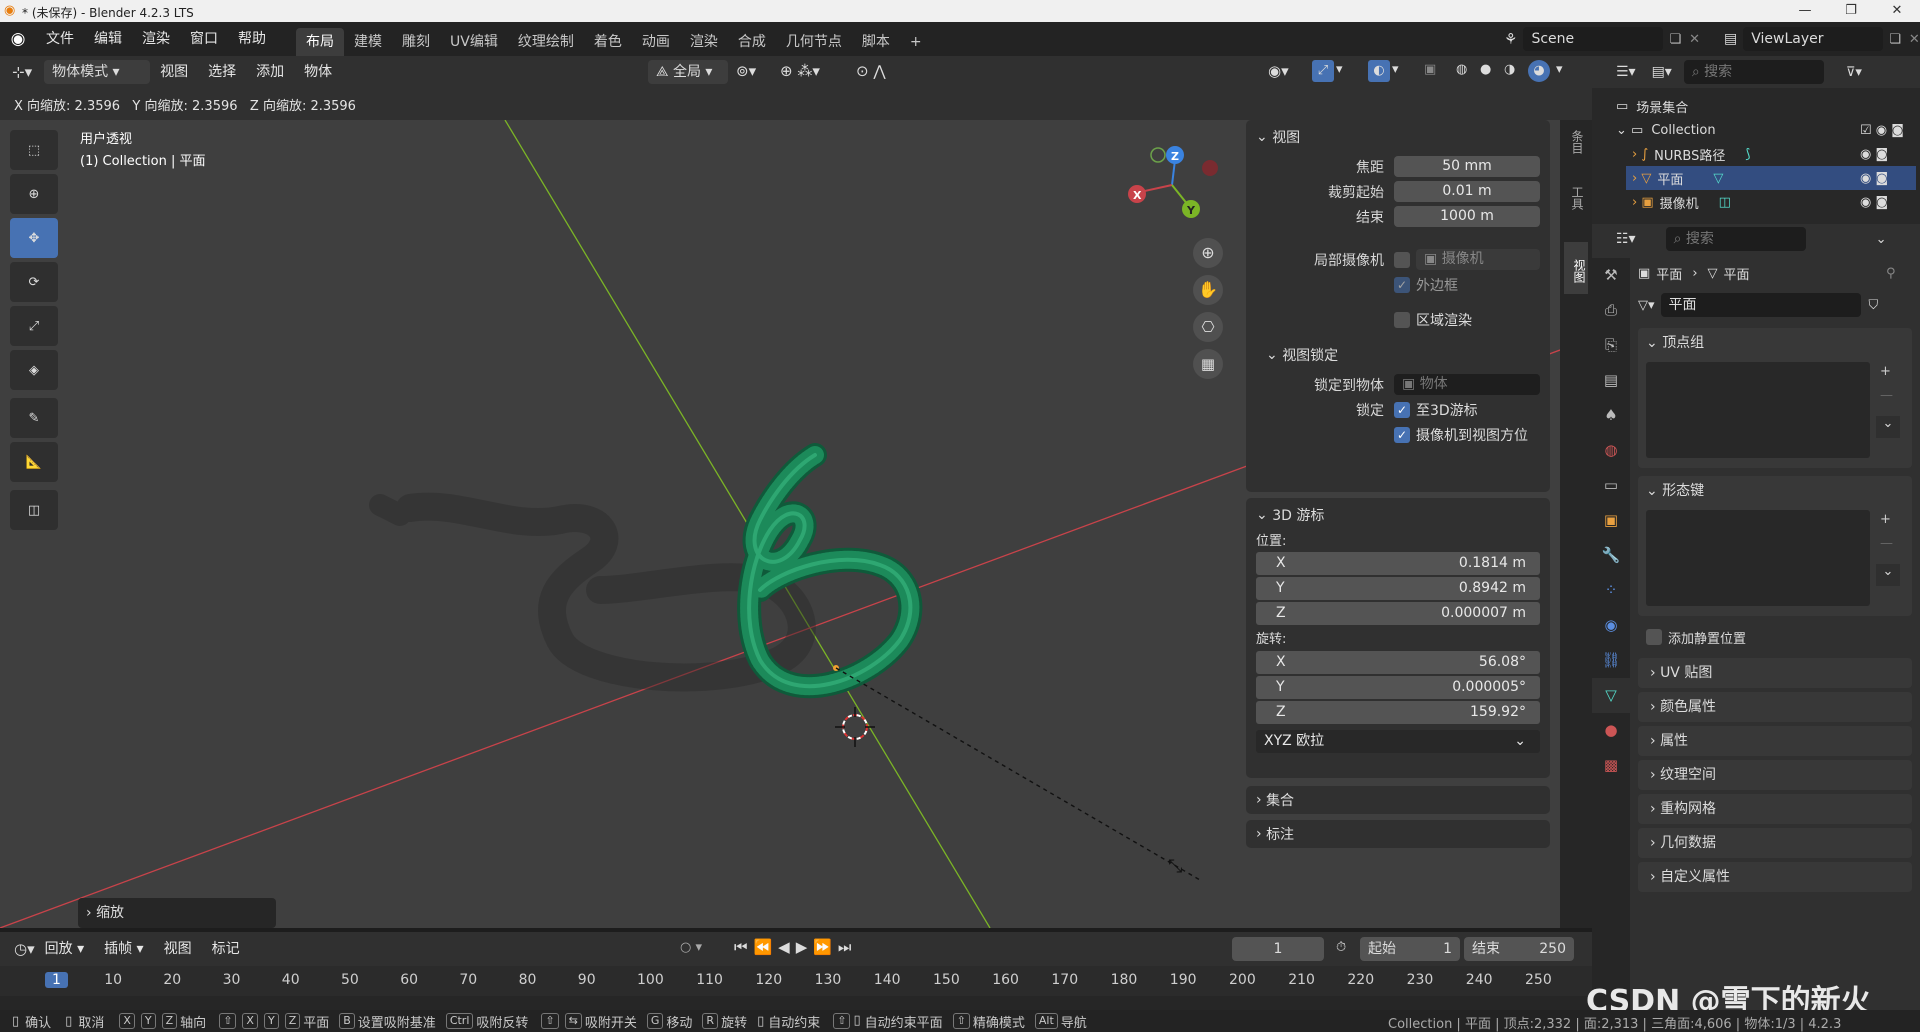  I want to click on outliner-editor-icon: ☰▾, so click(1626, 72).